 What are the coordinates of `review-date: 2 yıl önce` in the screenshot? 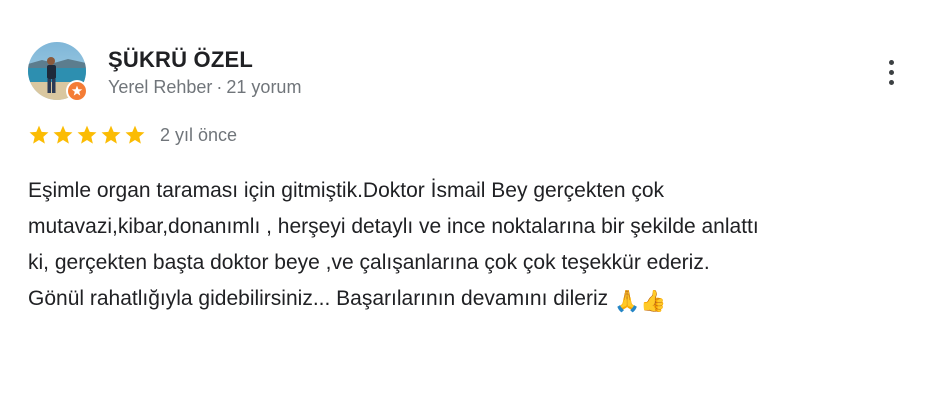 It's located at (199, 134).